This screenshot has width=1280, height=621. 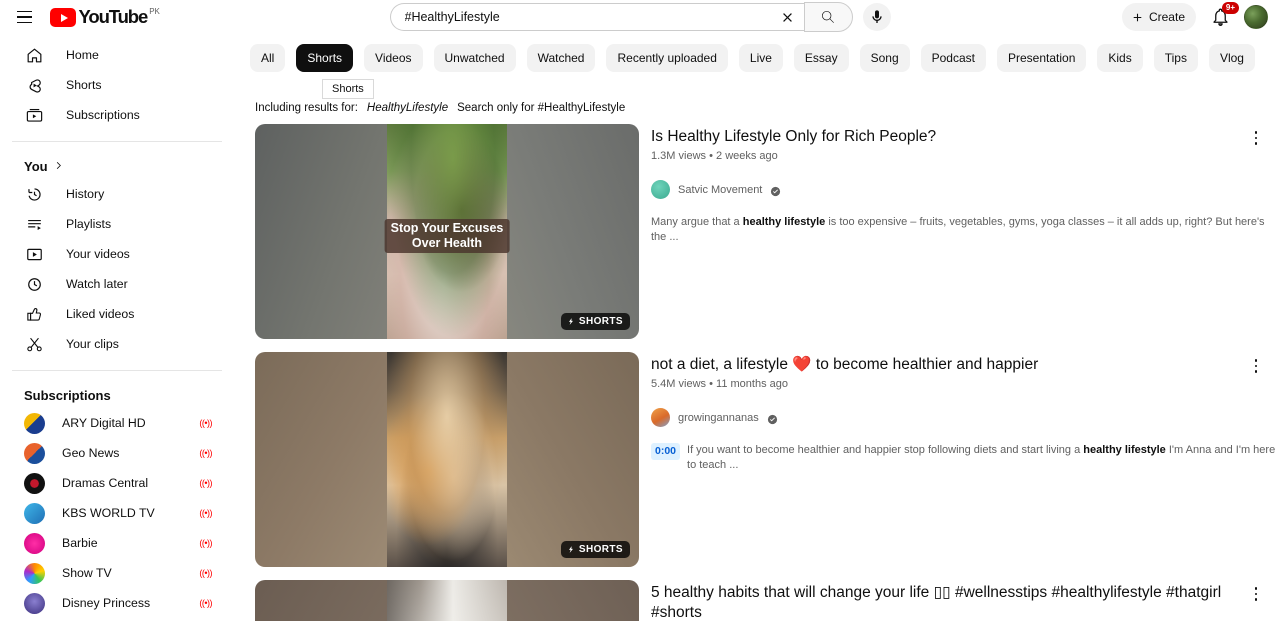 I want to click on thumbnail-caption: Stop Your Excuses Over Health, so click(x=447, y=236).